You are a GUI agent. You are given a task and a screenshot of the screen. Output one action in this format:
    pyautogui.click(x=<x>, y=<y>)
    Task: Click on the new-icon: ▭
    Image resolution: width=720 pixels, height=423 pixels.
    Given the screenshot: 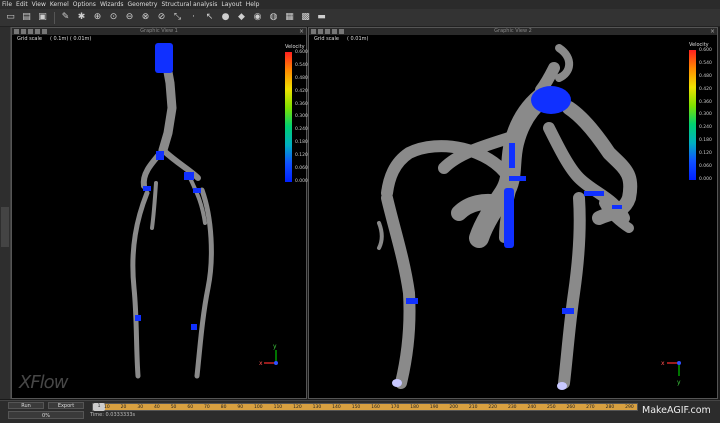 What is the action you would take?
    pyautogui.click(x=10, y=17)
    